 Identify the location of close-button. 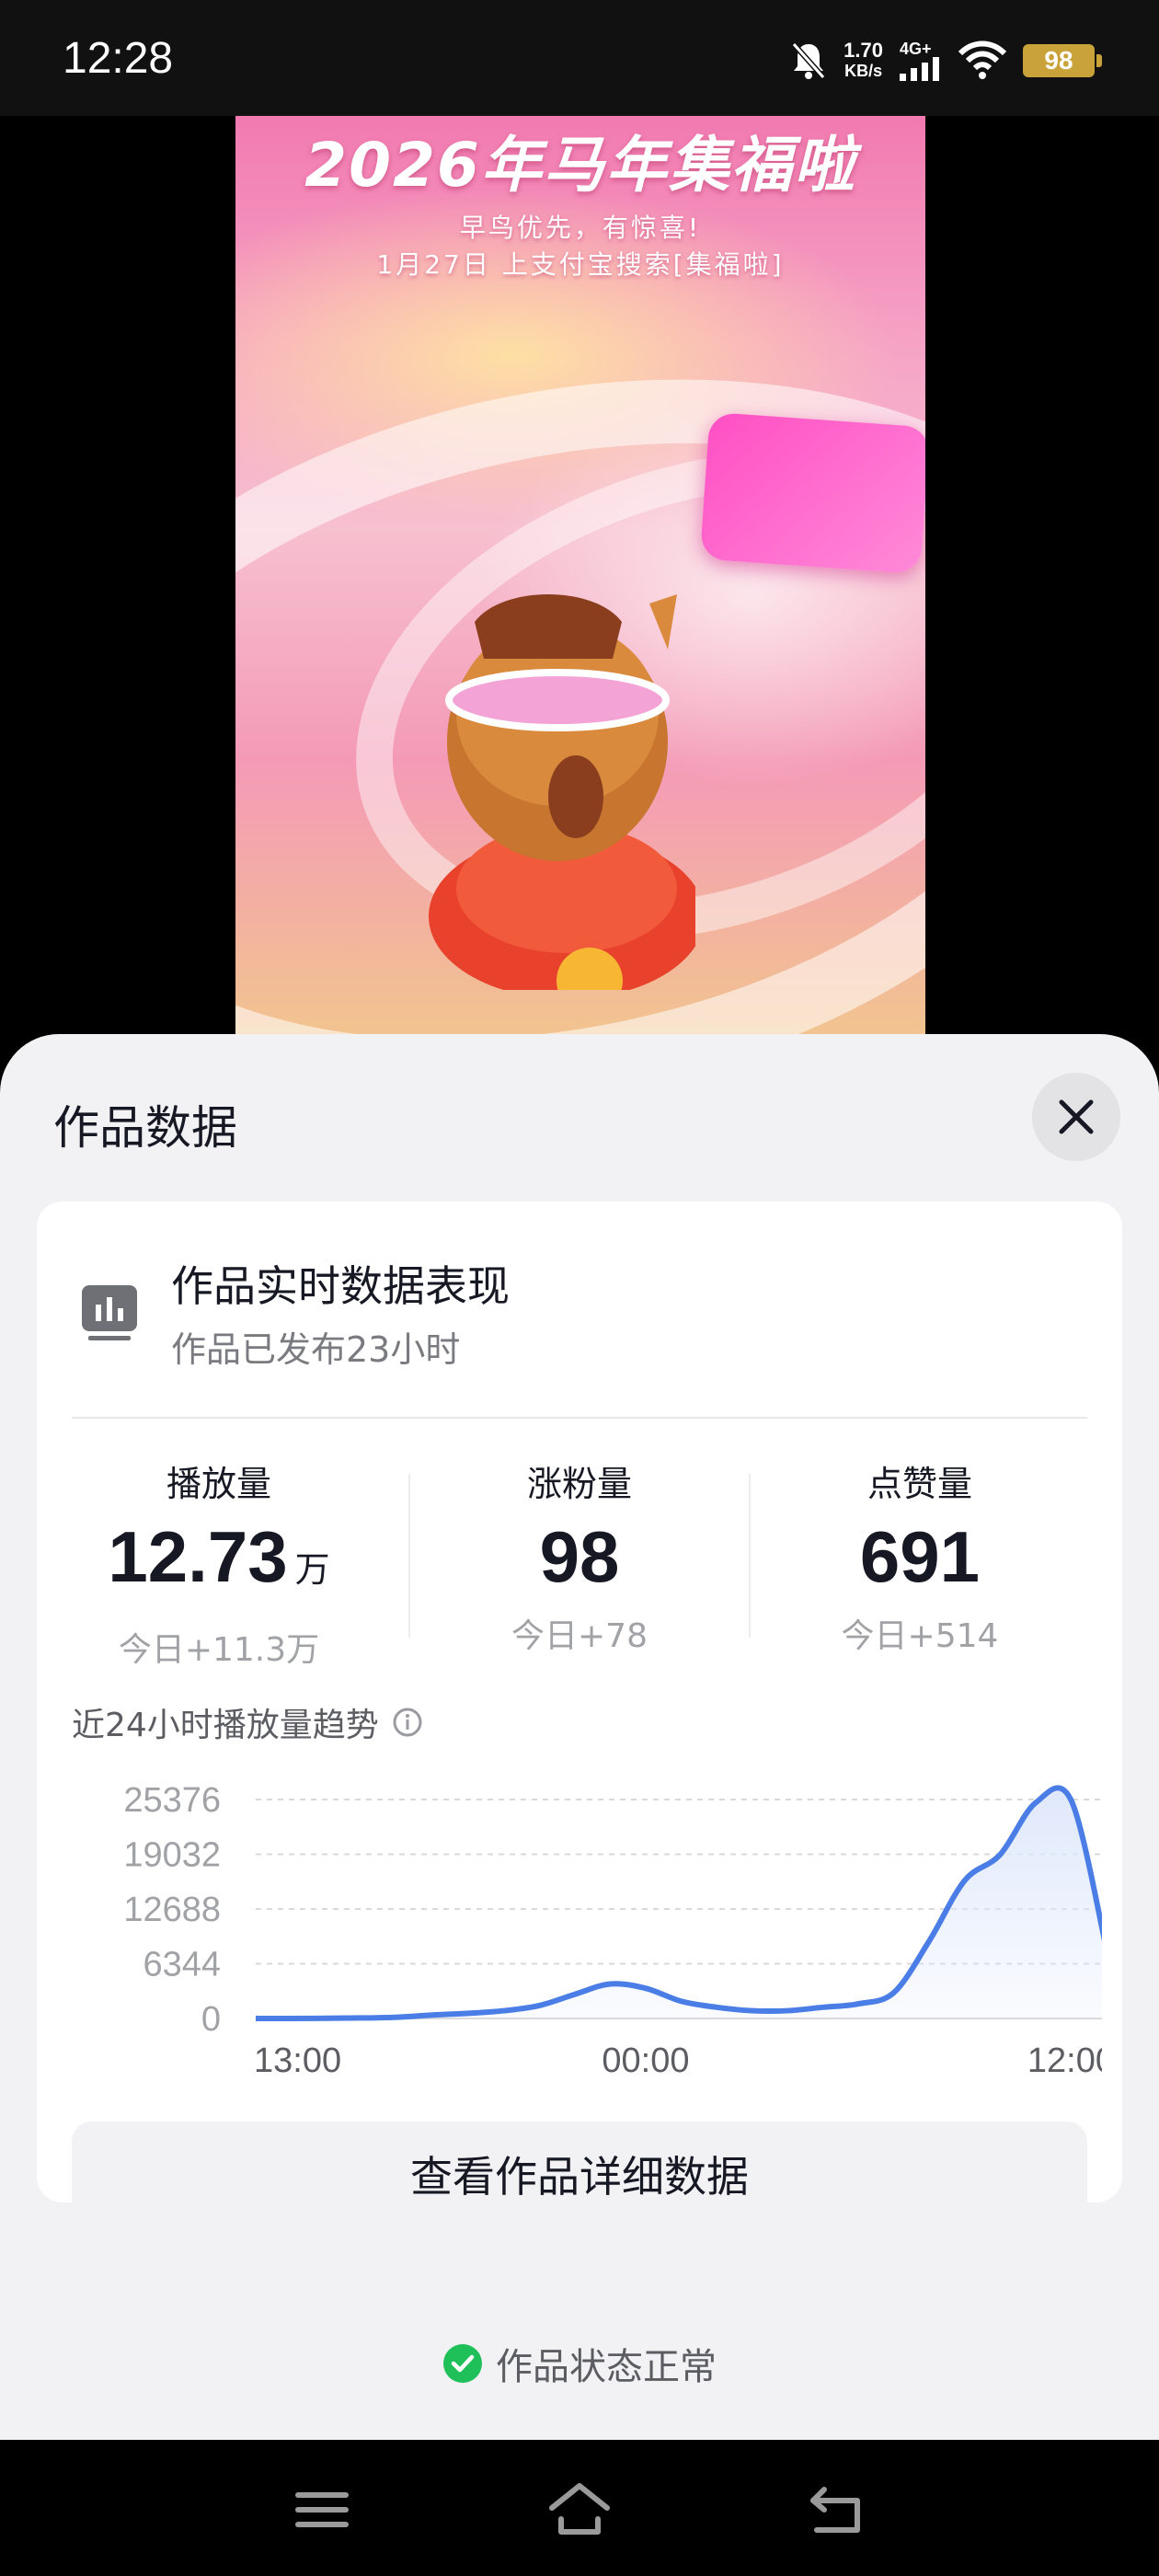
(1076, 1117).